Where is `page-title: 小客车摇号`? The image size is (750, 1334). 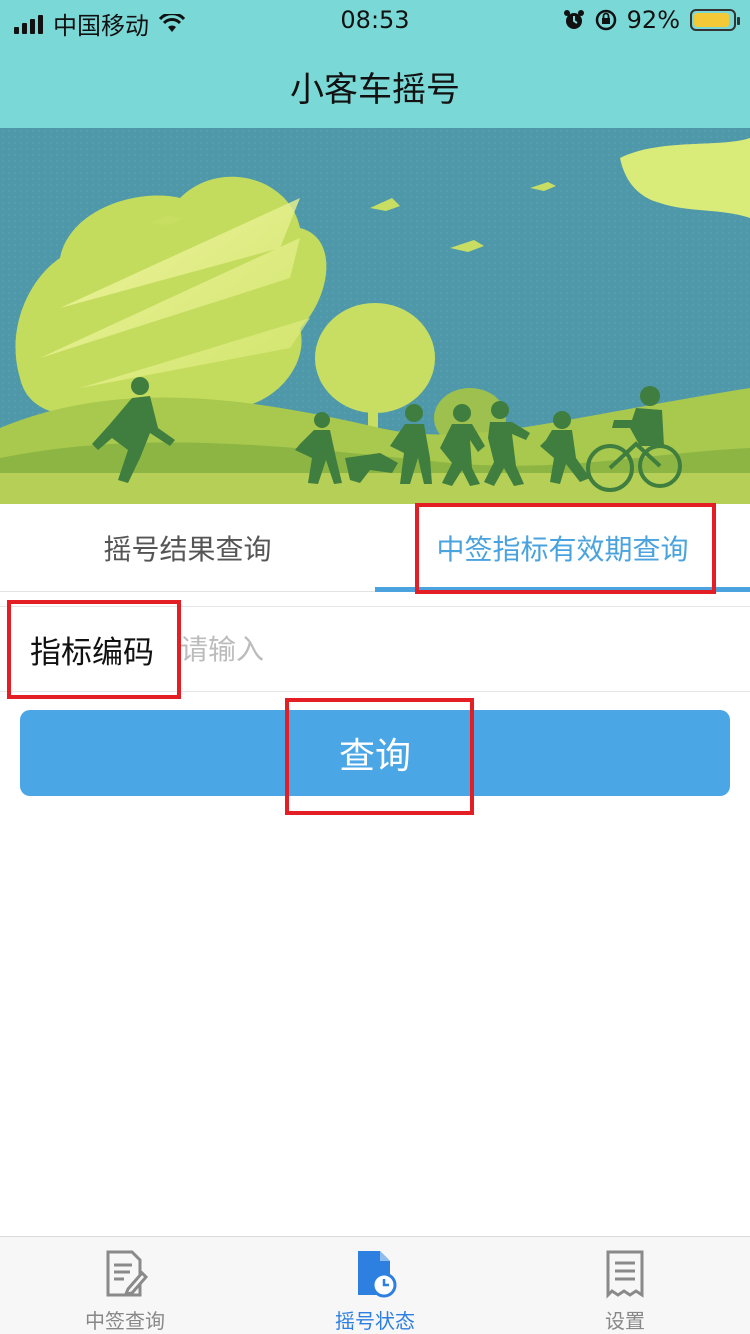 page-title: 小客车摇号 is located at coordinates (375, 90).